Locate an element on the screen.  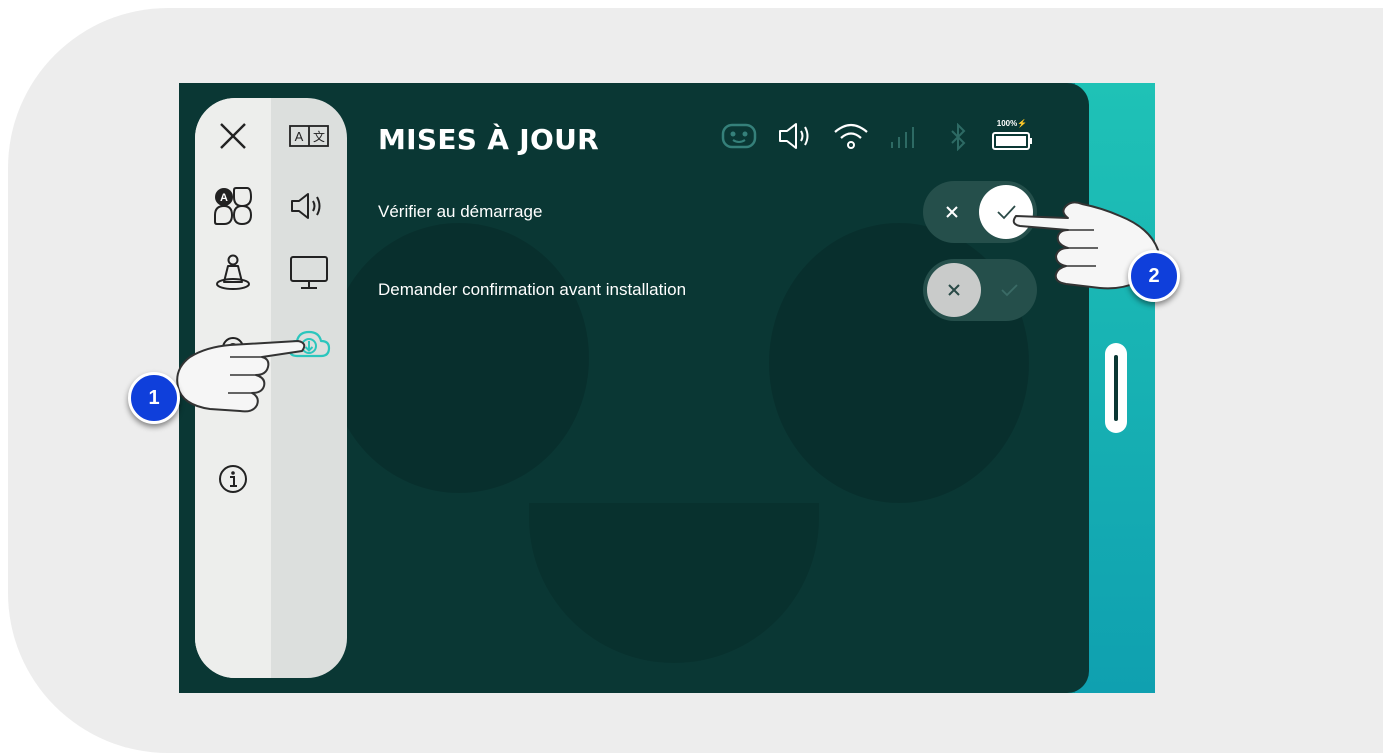
robot-face-icon is located at coordinates (739, 136).